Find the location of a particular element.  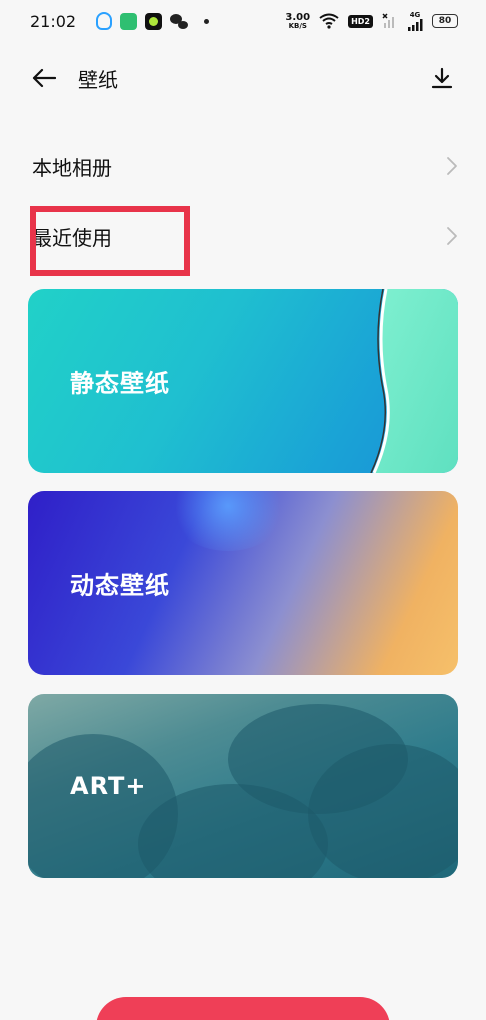

art-plus-label: ART+ is located at coordinates (108, 786).